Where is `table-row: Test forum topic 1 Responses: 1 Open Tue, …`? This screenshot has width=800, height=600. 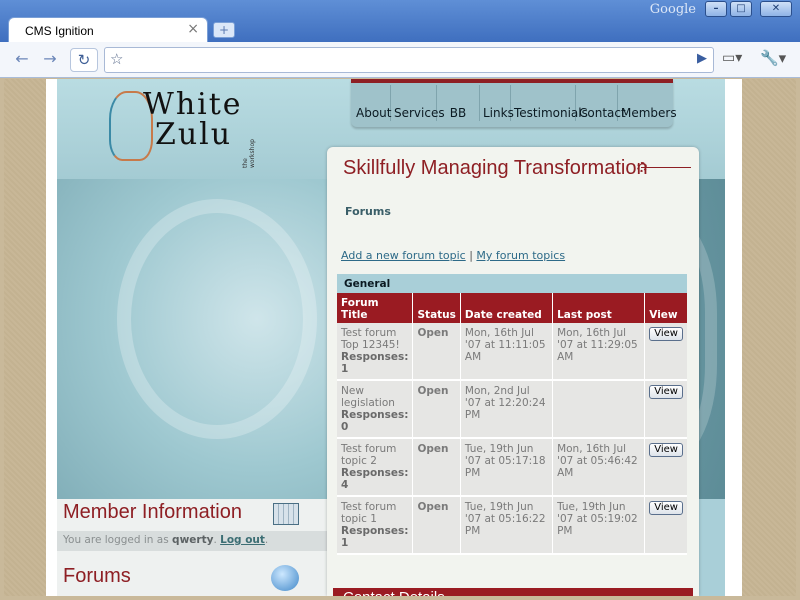
table-row: Test forum topic 1 Responses: 1 Open Tue, … is located at coordinates (512, 525).